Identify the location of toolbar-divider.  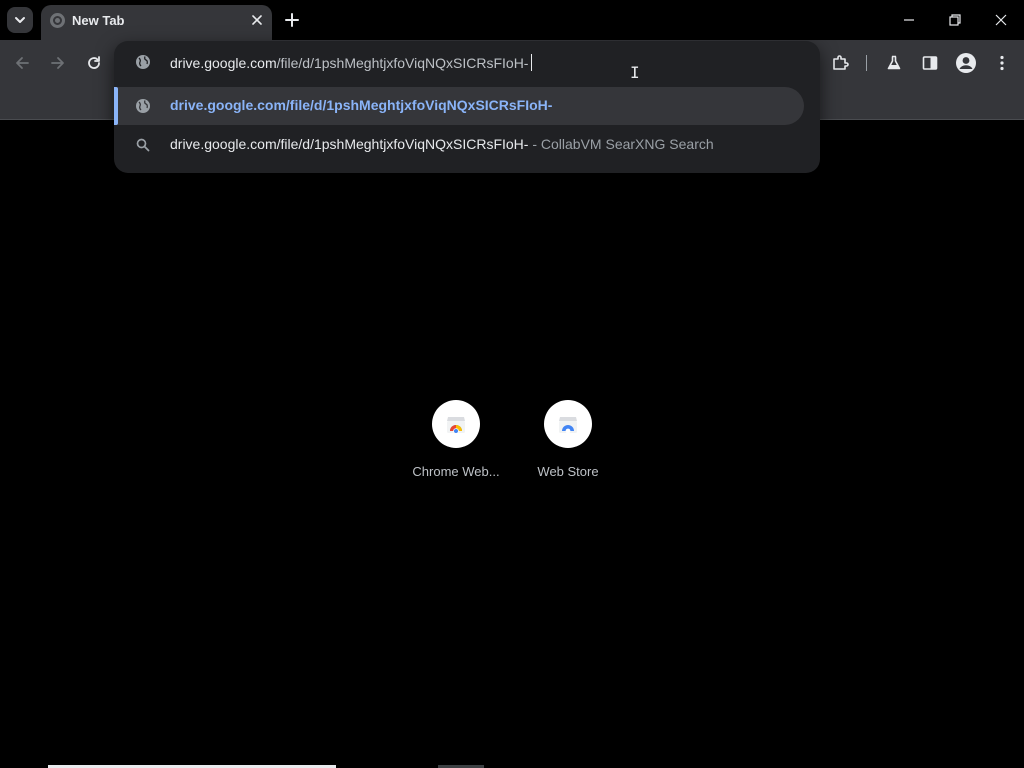
(866, 63).